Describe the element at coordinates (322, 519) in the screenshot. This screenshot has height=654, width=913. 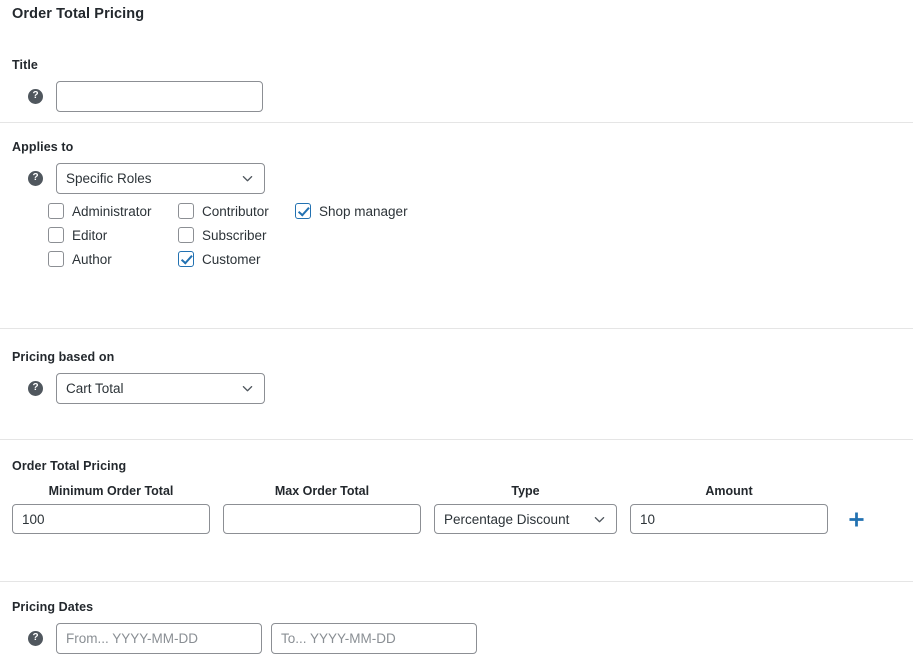
I see `max-order-total-input` at that location.